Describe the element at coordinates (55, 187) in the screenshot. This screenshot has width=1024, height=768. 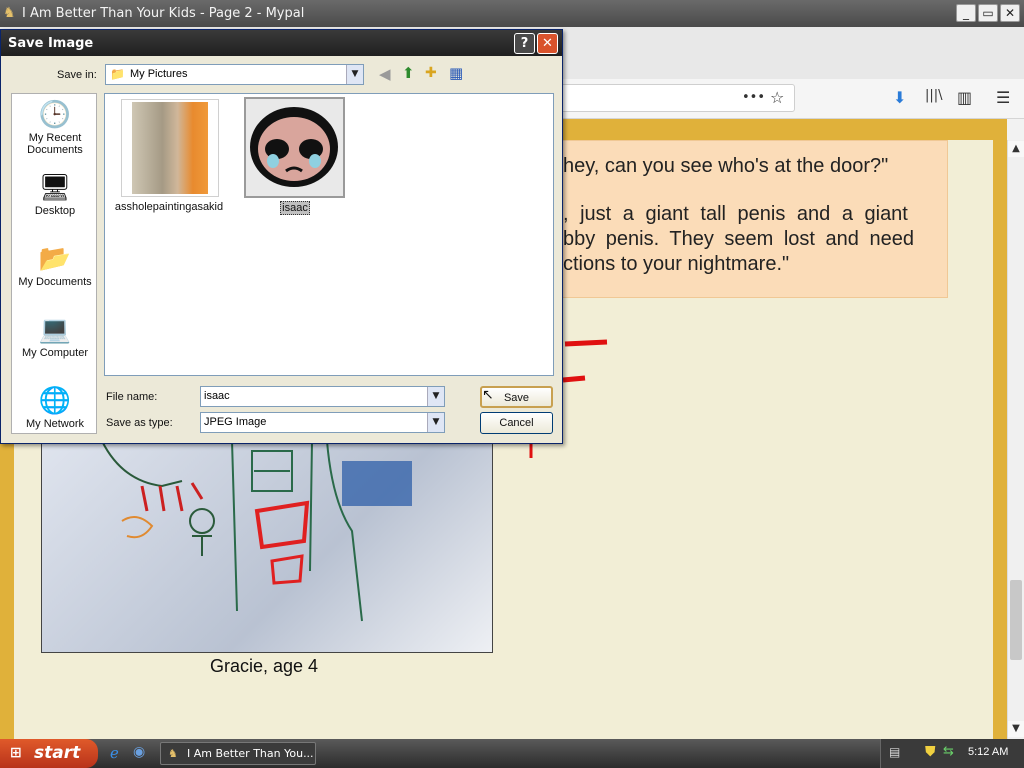
I see `desktop-icon: 🖥` at that location.